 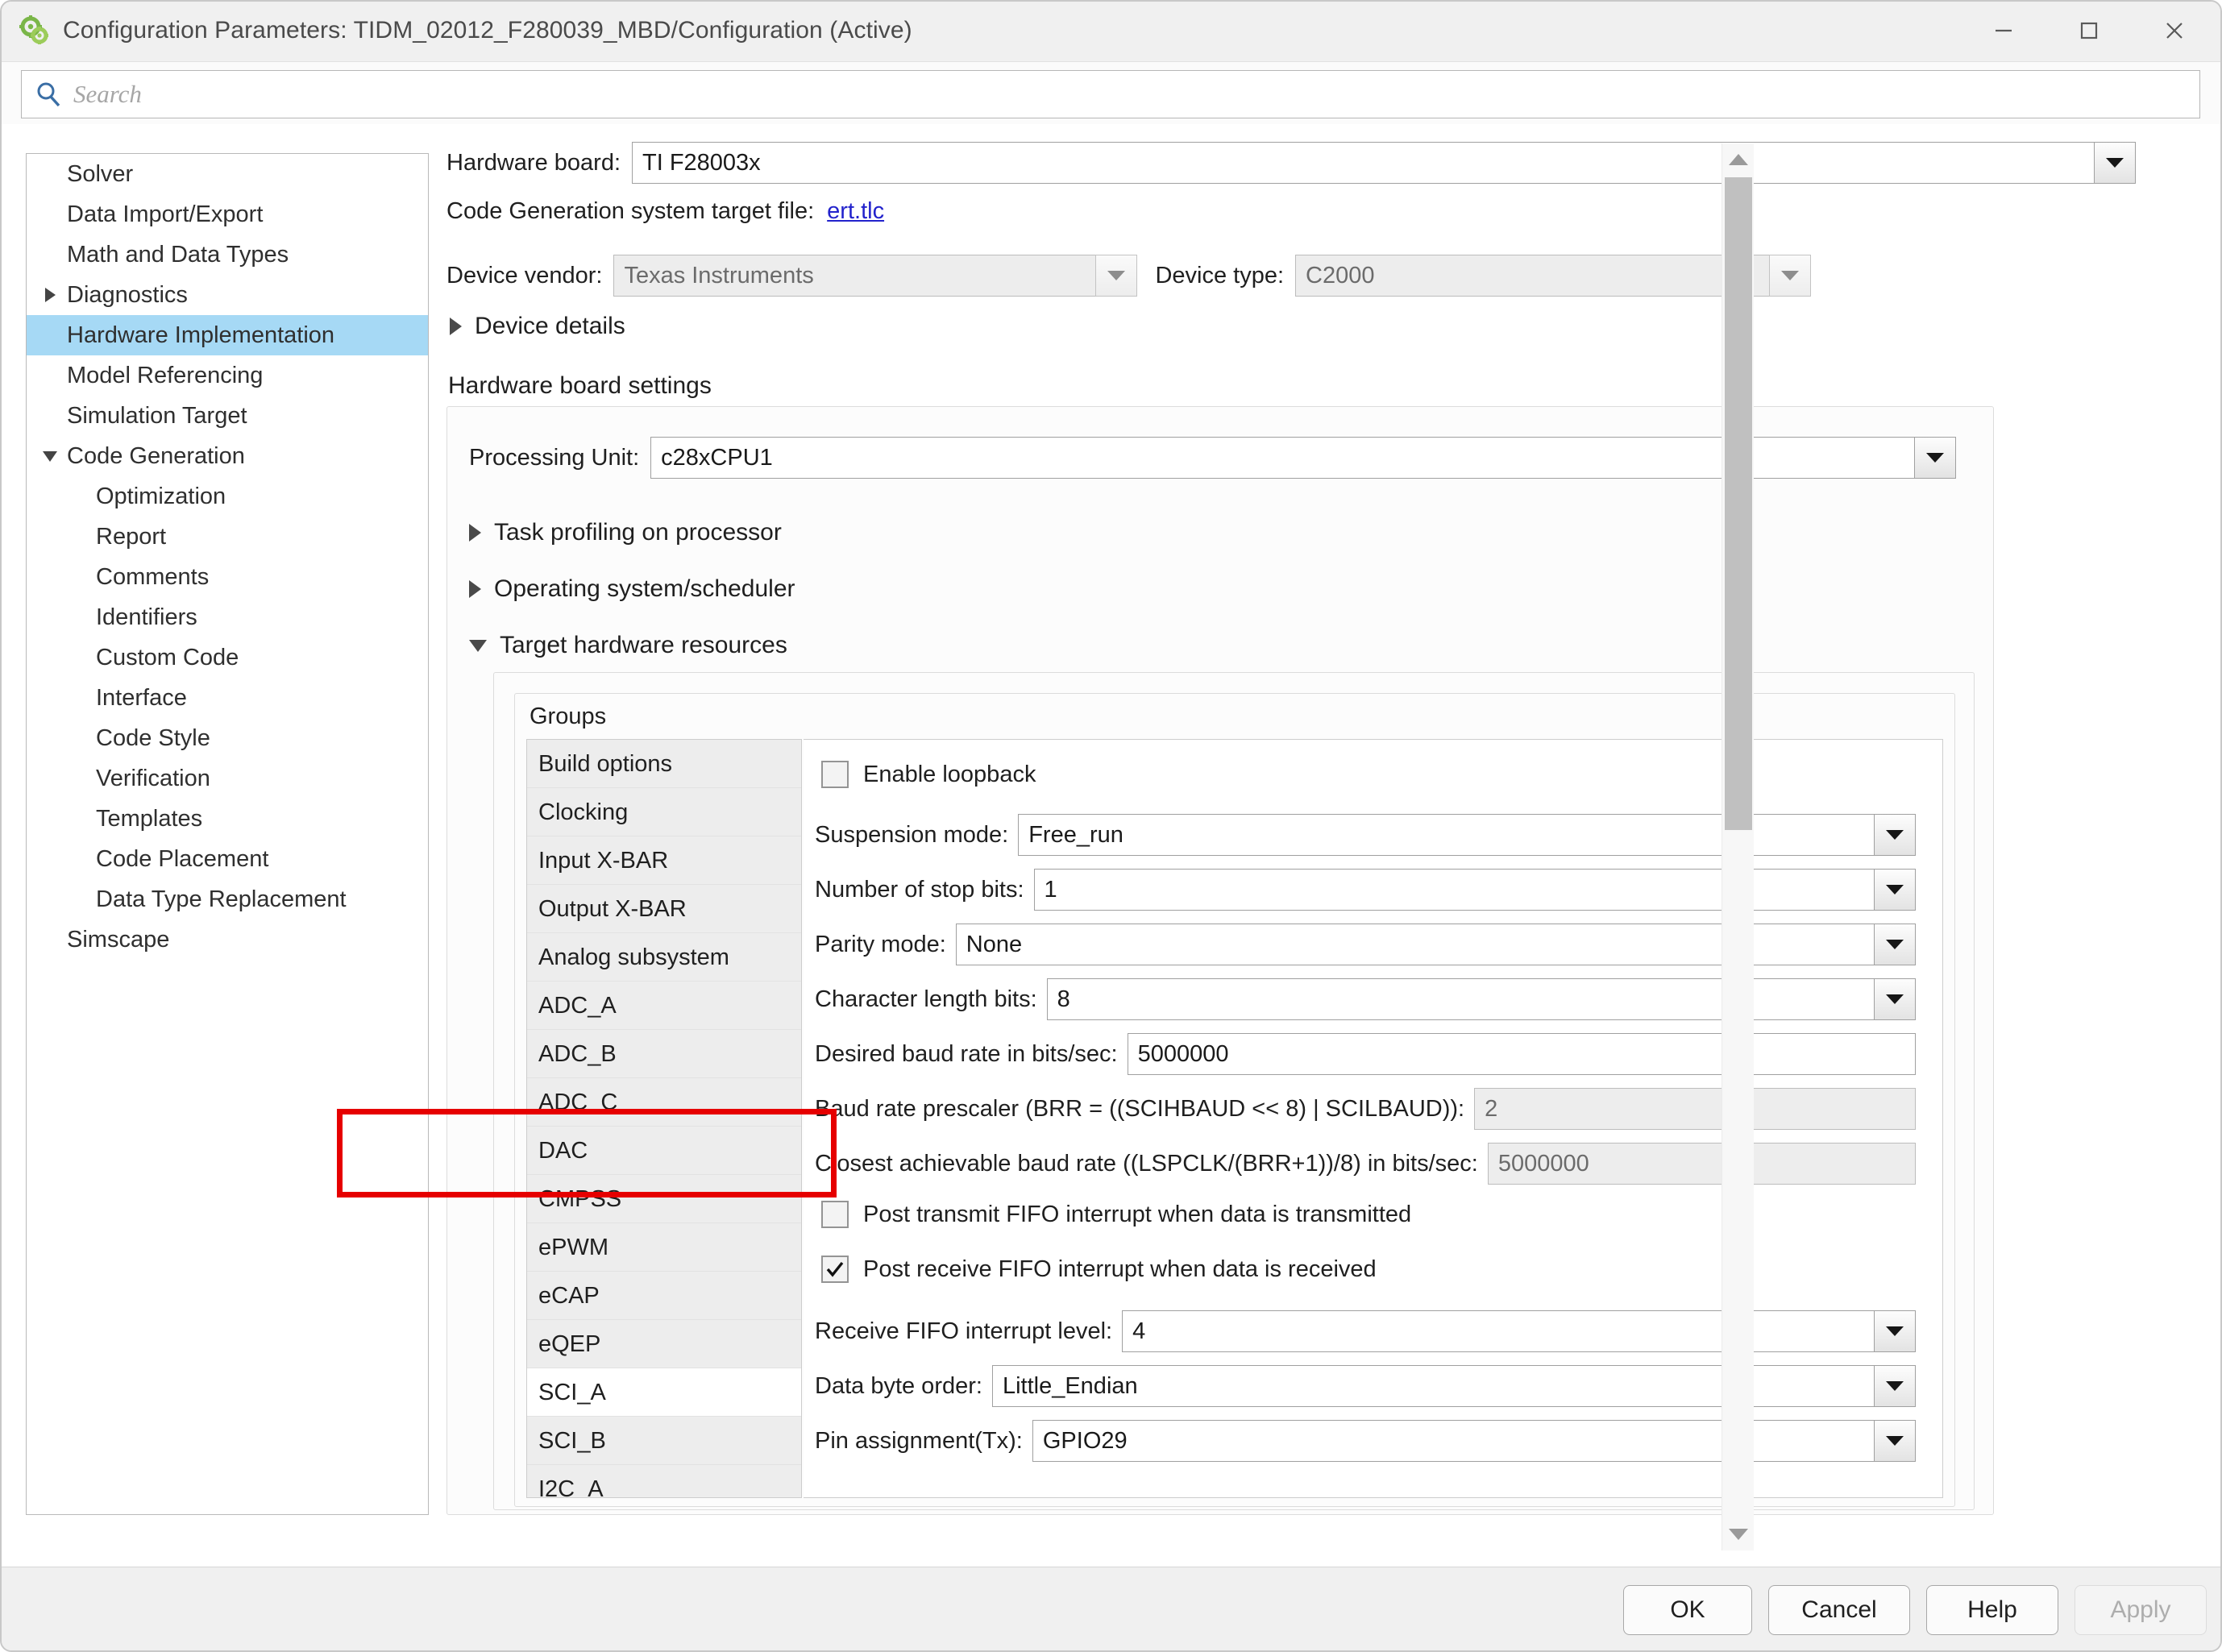 I want to click on operating-system-disclosure: Operating system/scheduler, so click(x=632, y=589).